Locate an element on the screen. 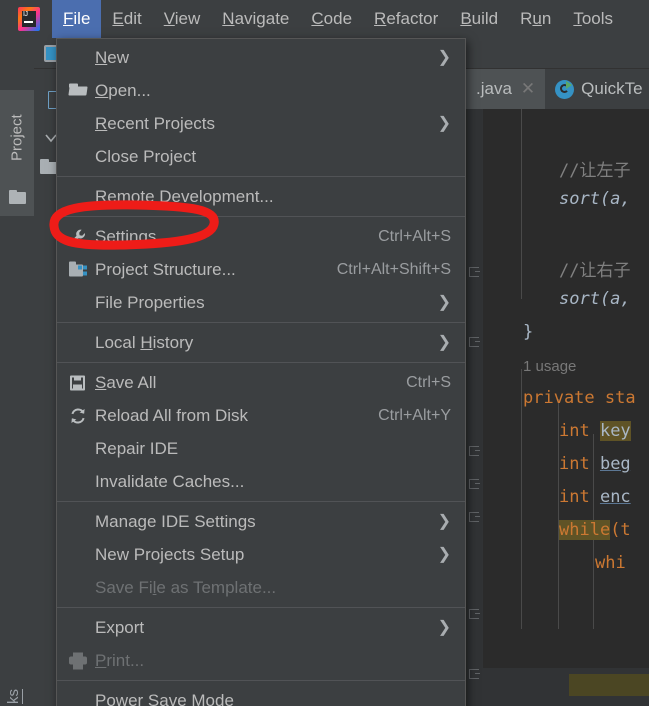  menu-bar-item-build: Build is located at coordinates (479, 19).